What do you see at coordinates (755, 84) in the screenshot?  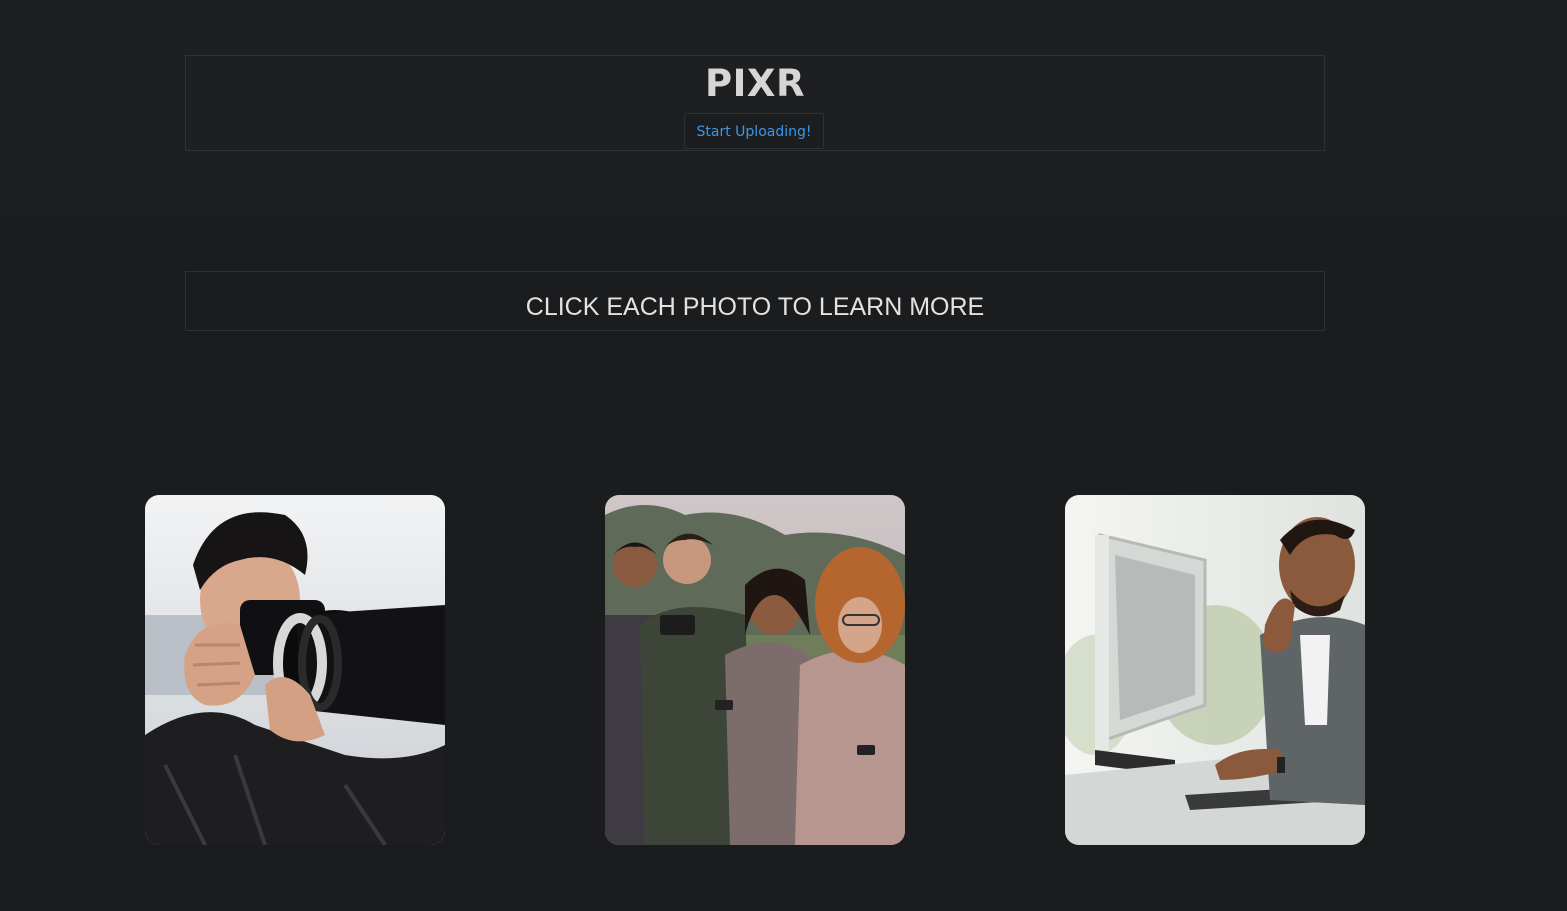 I see `brand-logo: PIXR` at bounding box center [755, 84].